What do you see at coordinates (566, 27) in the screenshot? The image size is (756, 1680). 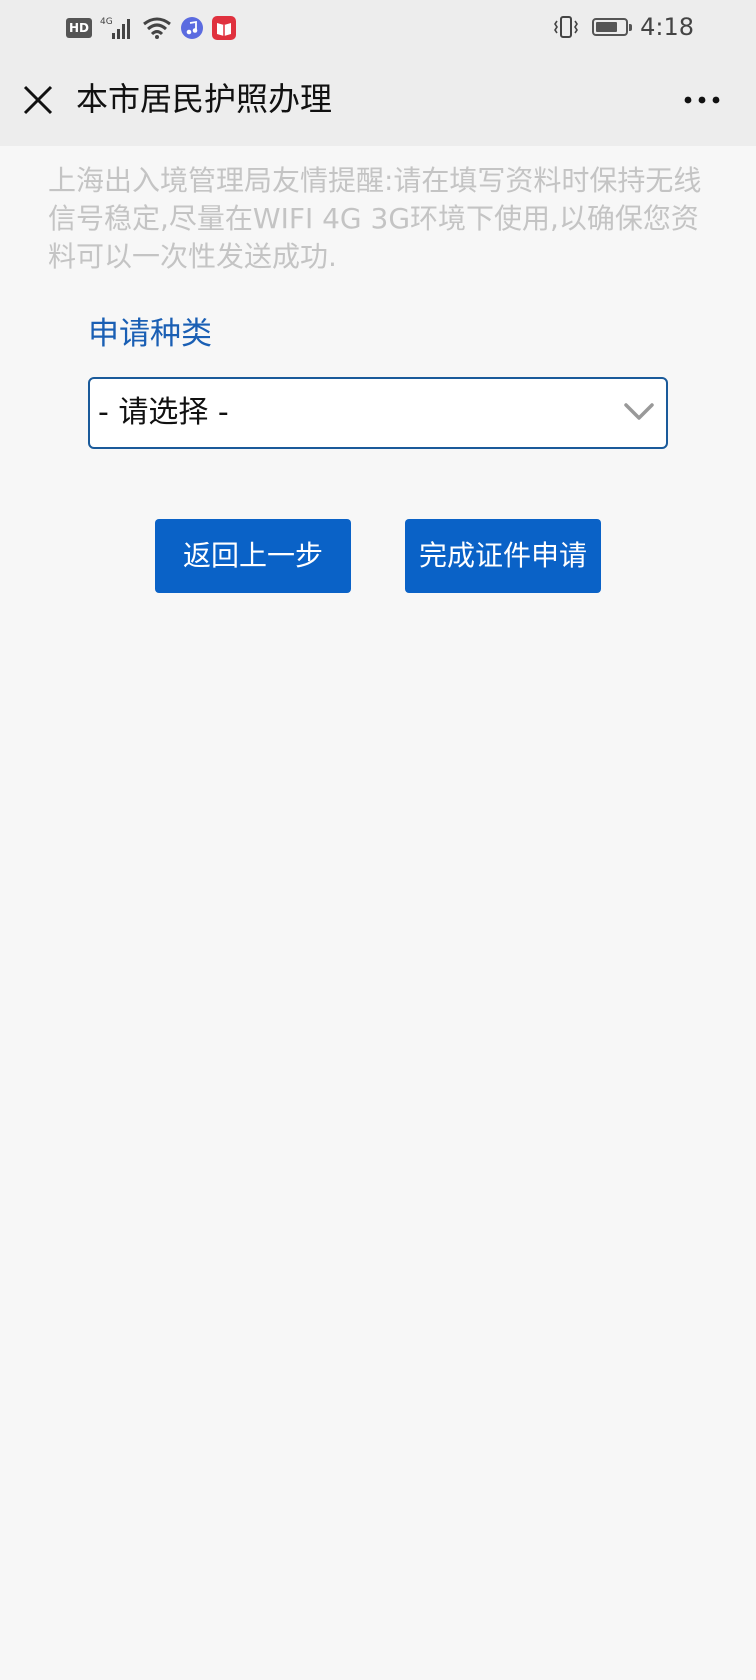 I see `vibrate-icon` at bounding box center [566, 27].